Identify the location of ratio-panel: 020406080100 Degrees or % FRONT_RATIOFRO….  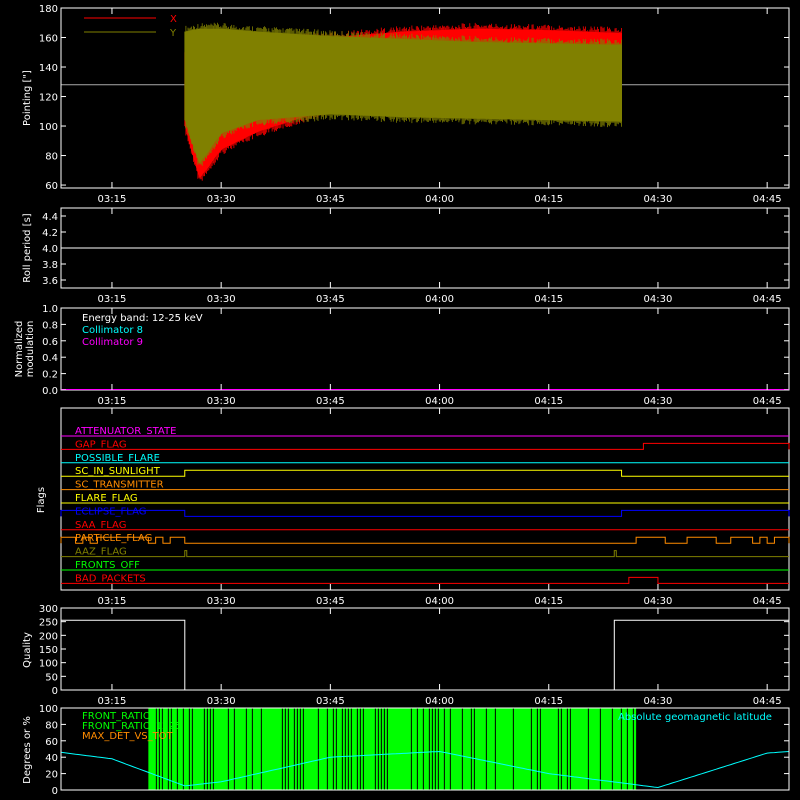
(406, 750).